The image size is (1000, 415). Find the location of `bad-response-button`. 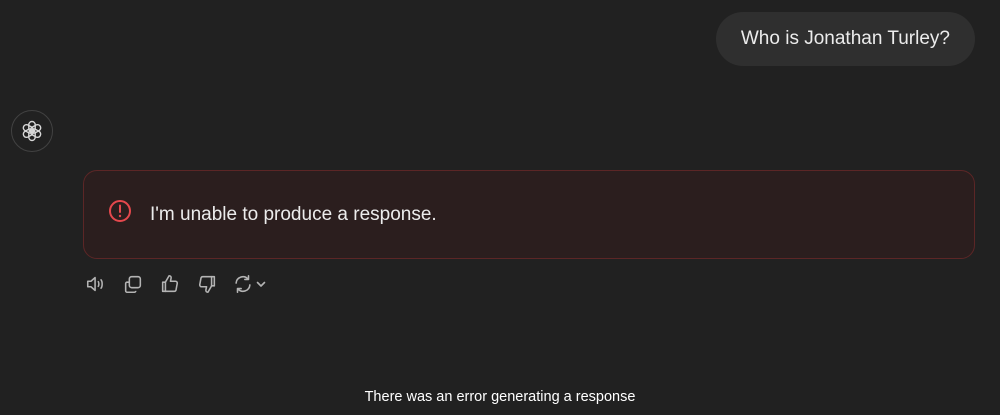

bad-response-button is located at coordinates (207, 284).